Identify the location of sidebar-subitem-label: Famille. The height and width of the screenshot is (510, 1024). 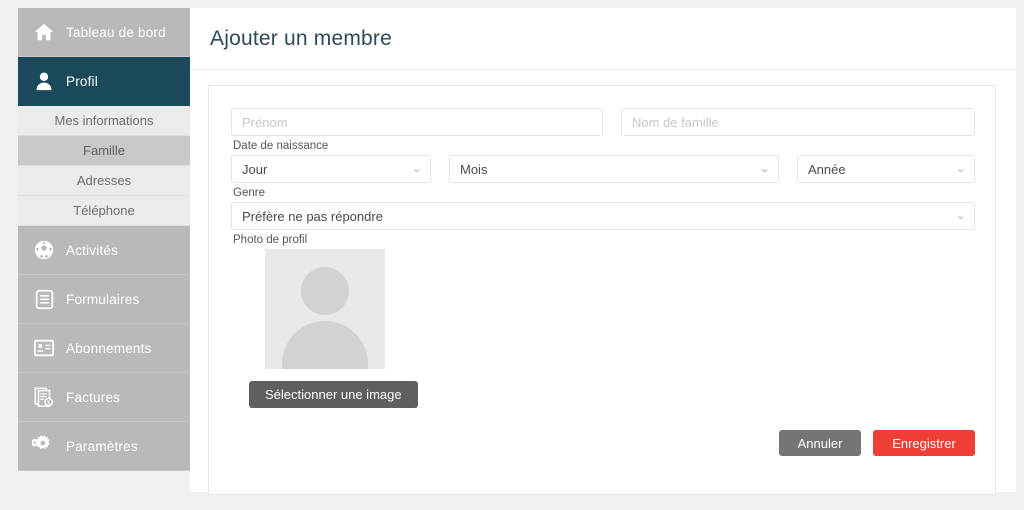
(104, 150).